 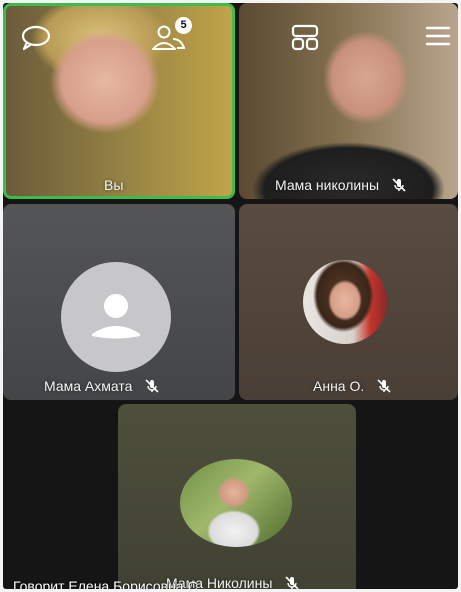 I want to click on participant-name-text: Мама николины, so click(x=327, y=185).